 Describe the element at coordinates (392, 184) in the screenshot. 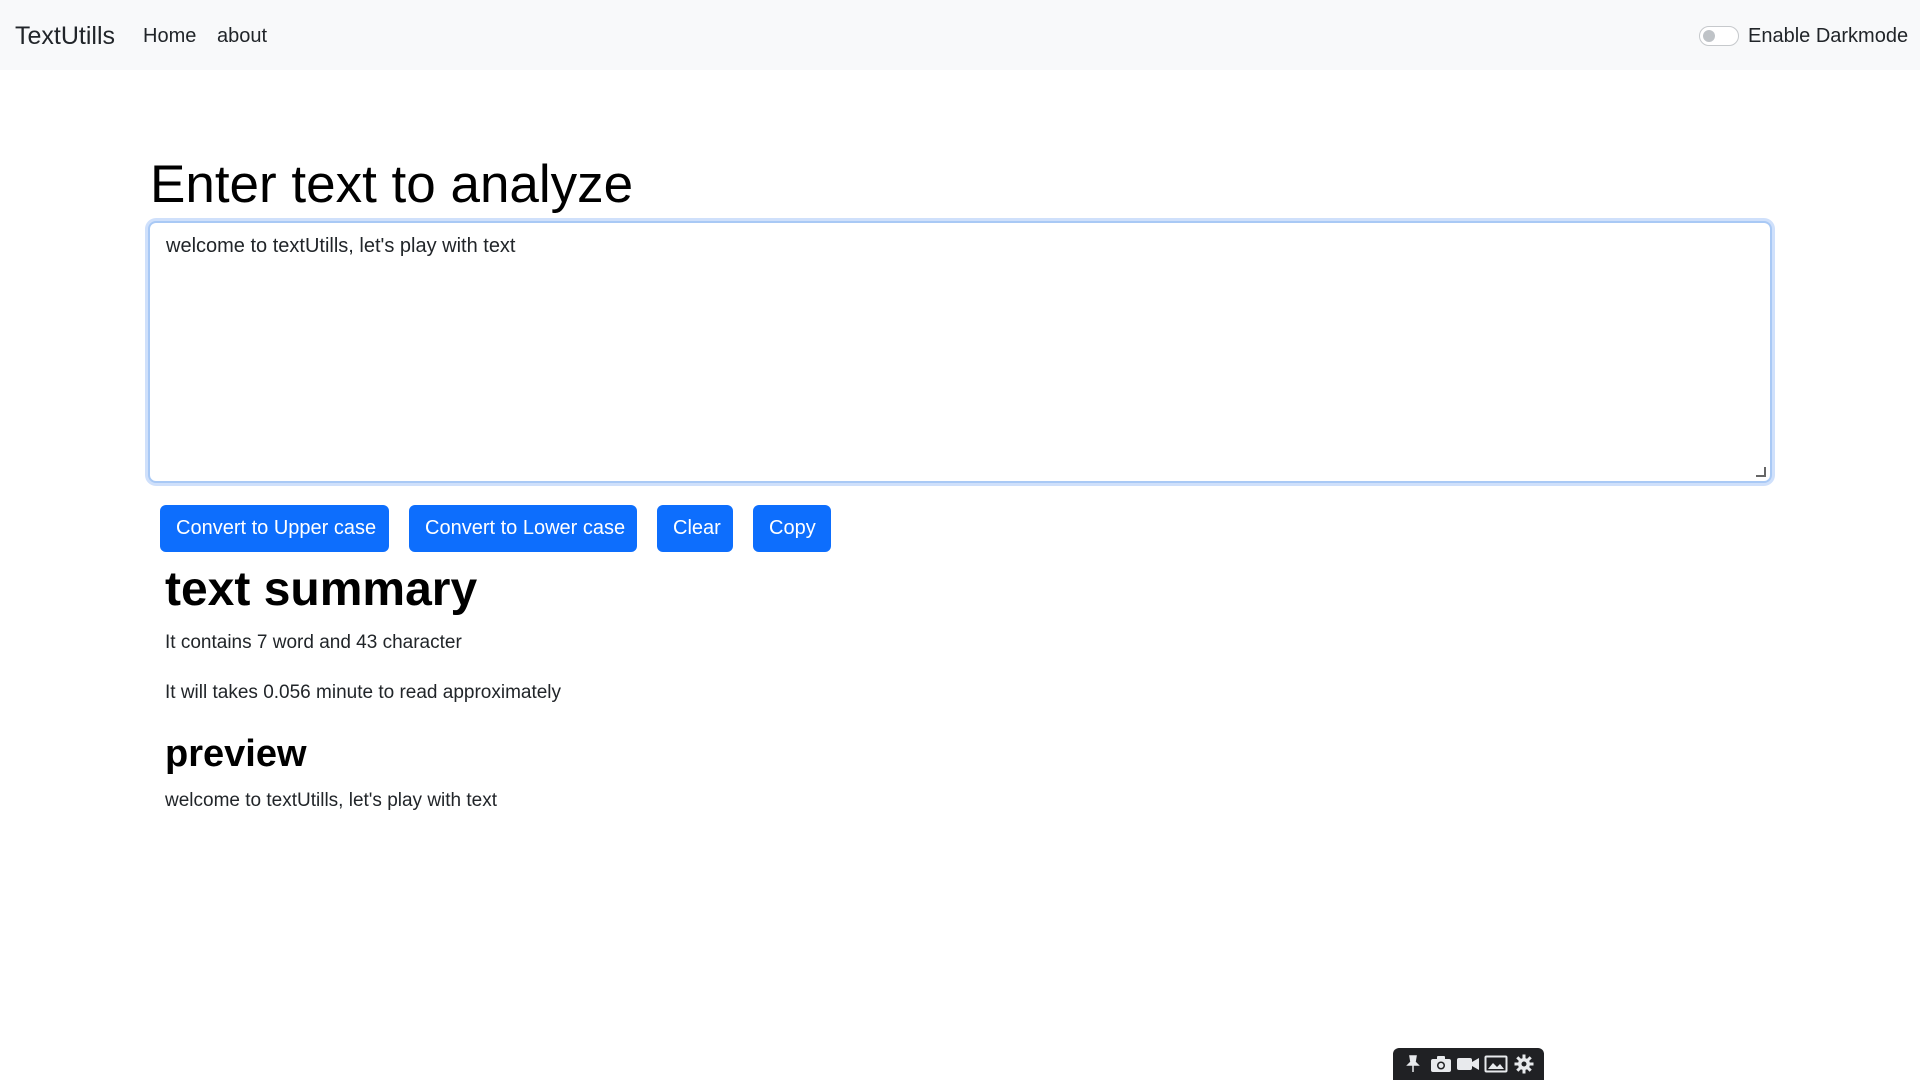

I see `page-heading: Enter text to analyze` at that location.